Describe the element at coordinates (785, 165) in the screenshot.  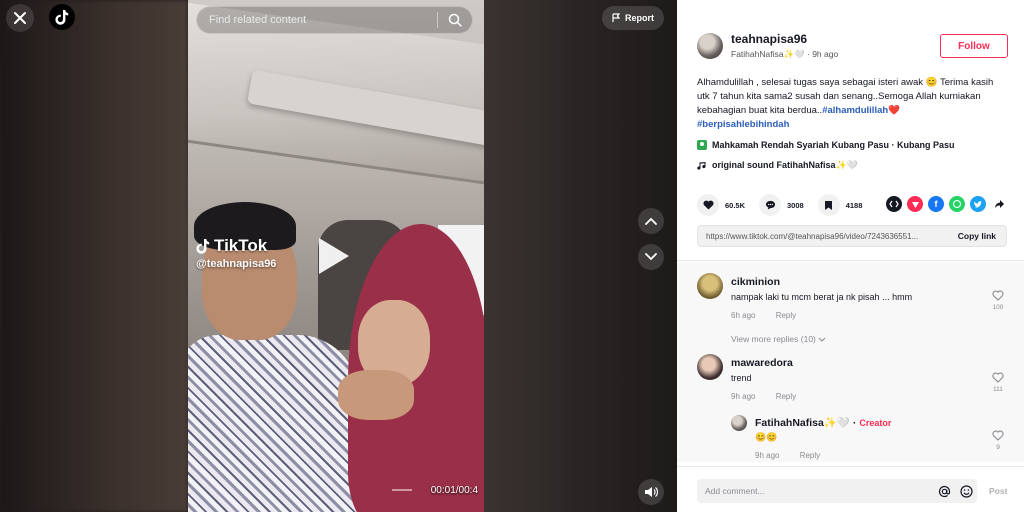
I see `sound-label: original sound FatihahNafisa✨🤍` at that location.